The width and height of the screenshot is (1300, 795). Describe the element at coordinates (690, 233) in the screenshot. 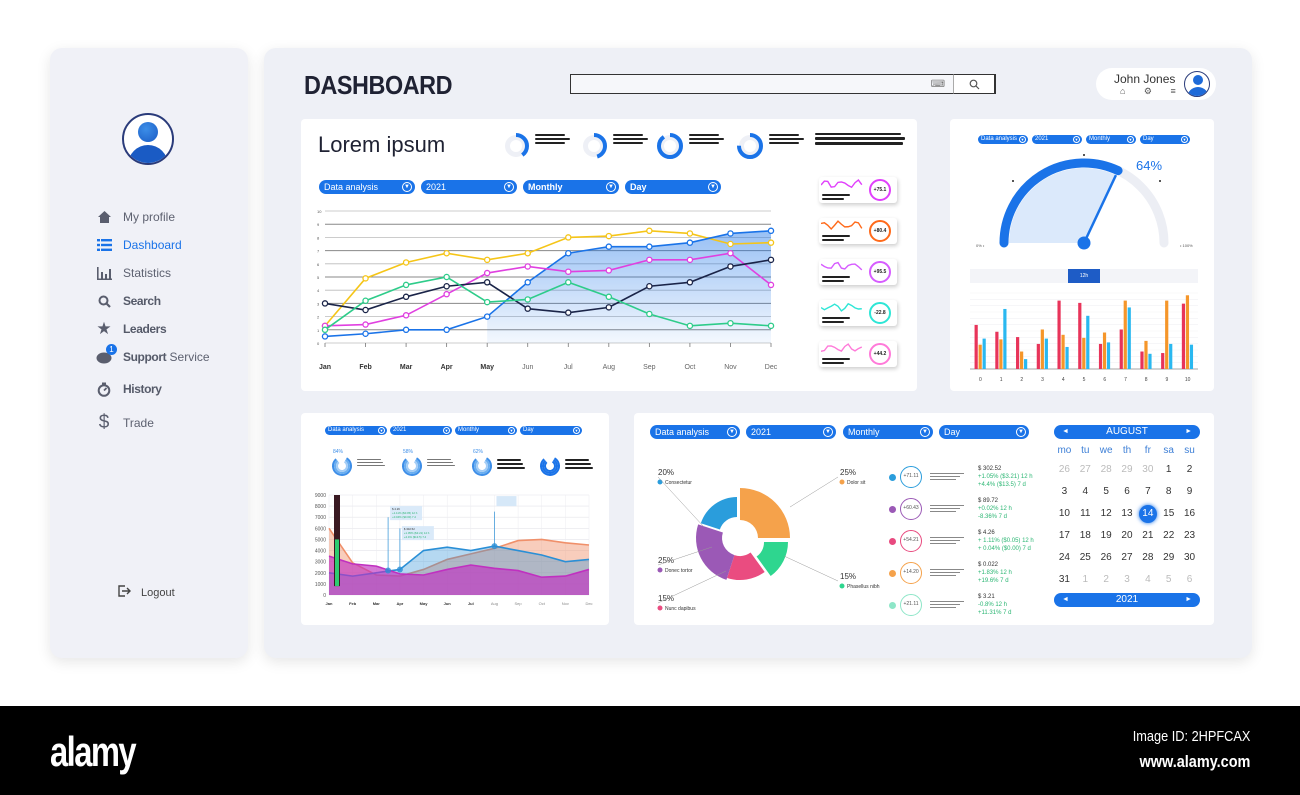

I see `data-point-yellow` at that location.